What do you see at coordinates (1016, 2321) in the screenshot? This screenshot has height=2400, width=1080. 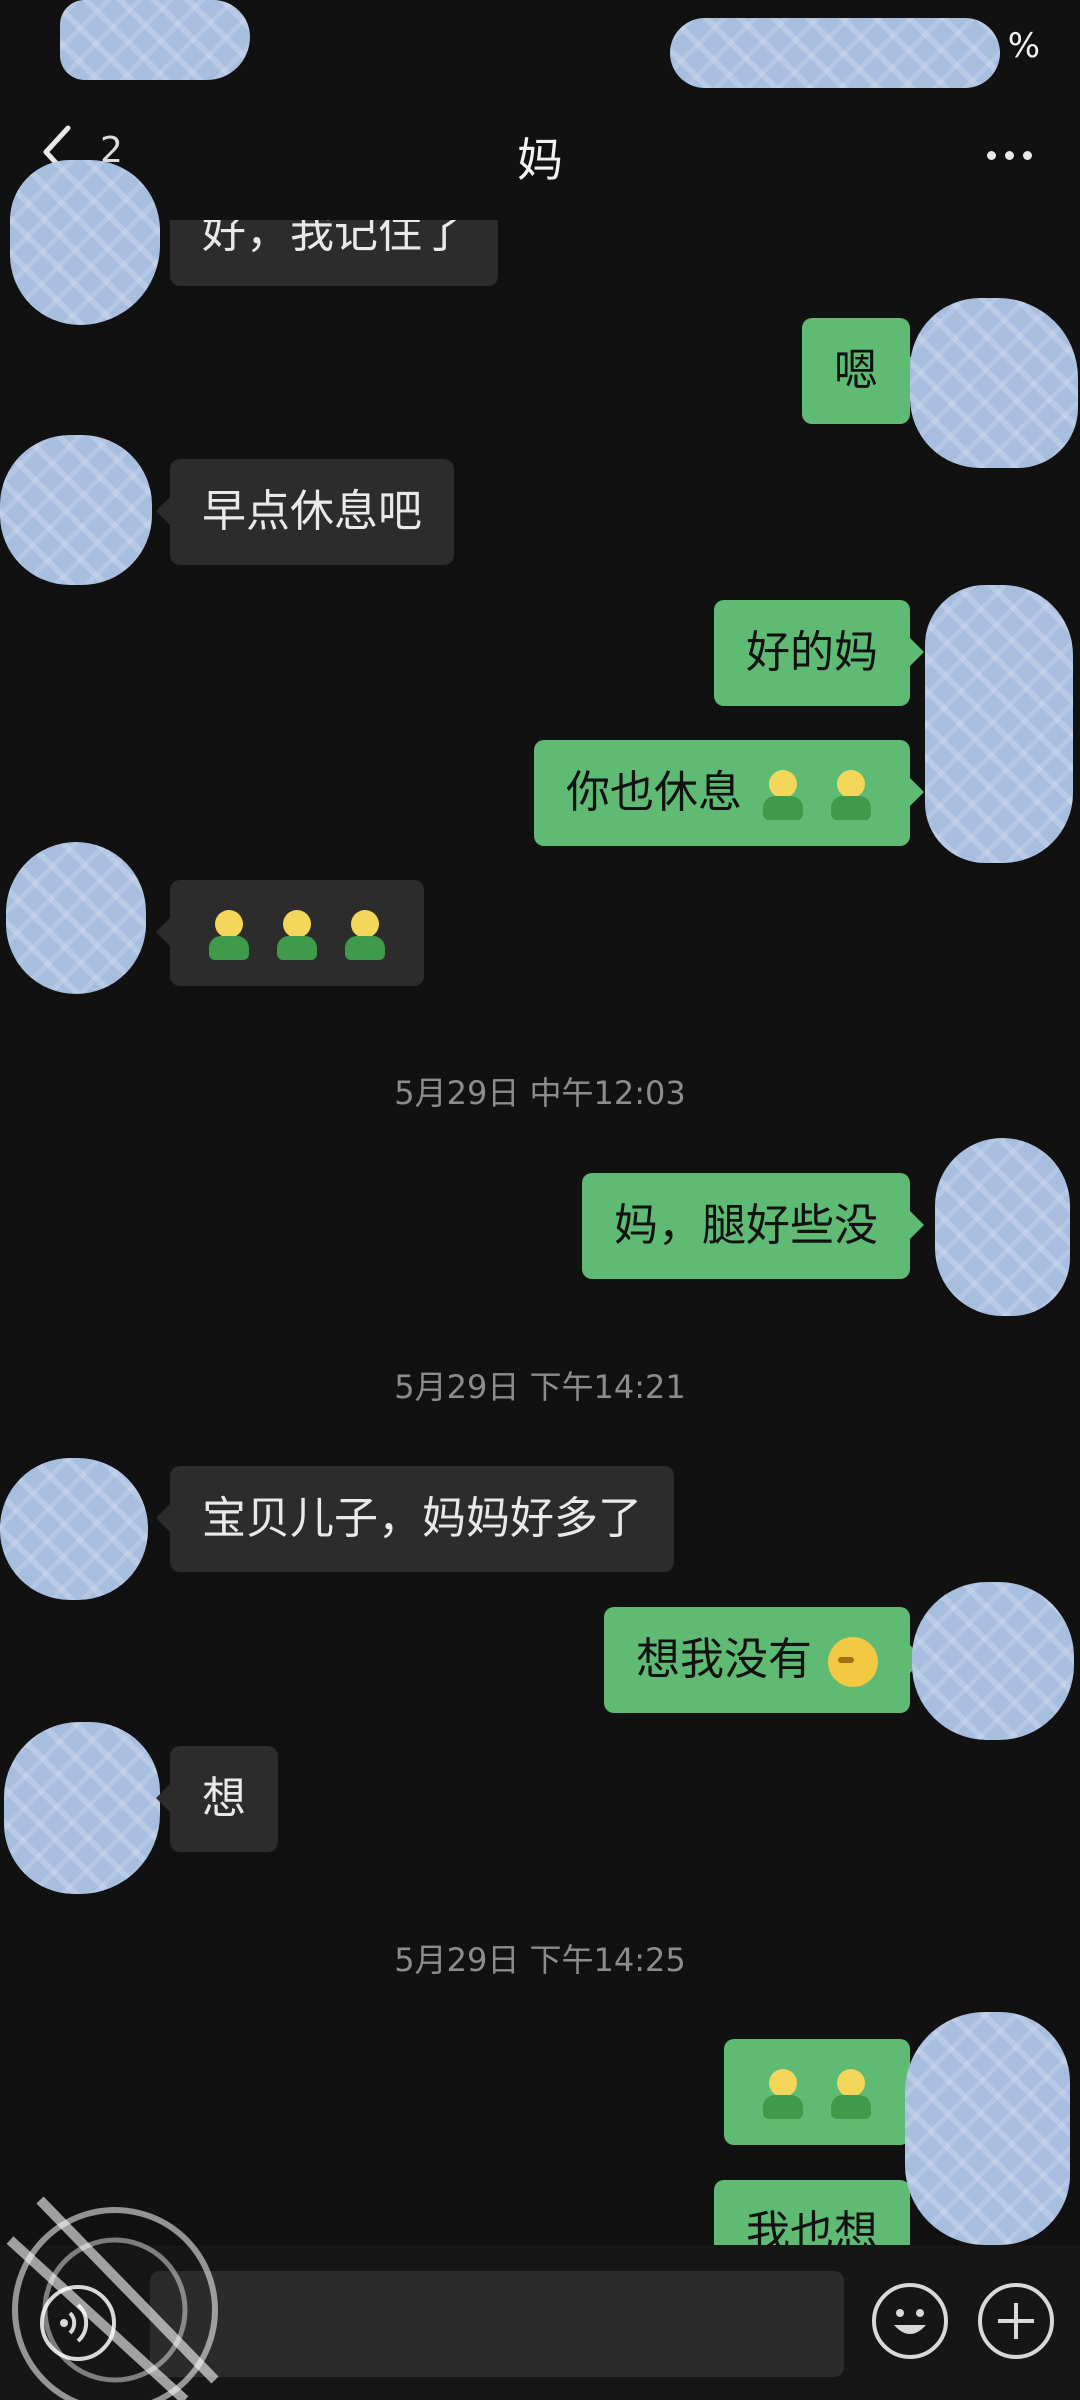 I see `add-attachment-button` at bounding box center [1016, 2321].